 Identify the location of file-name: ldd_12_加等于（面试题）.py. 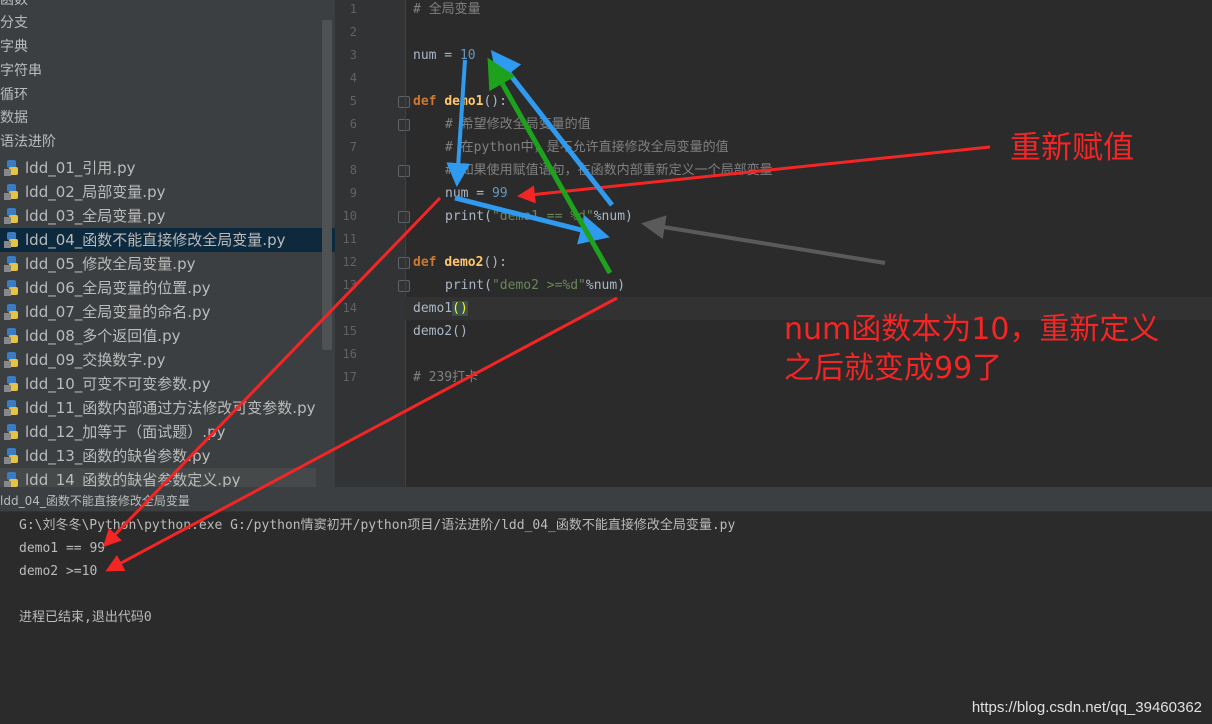
(125, 432).